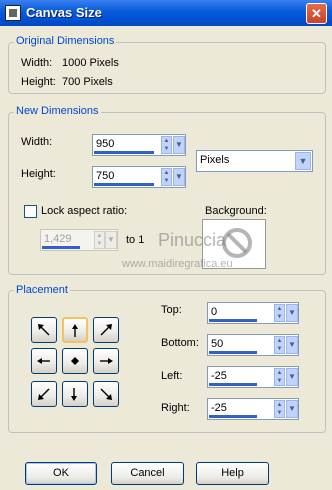  I want to click on units-select: Pixels ▼, so click(254, 161).